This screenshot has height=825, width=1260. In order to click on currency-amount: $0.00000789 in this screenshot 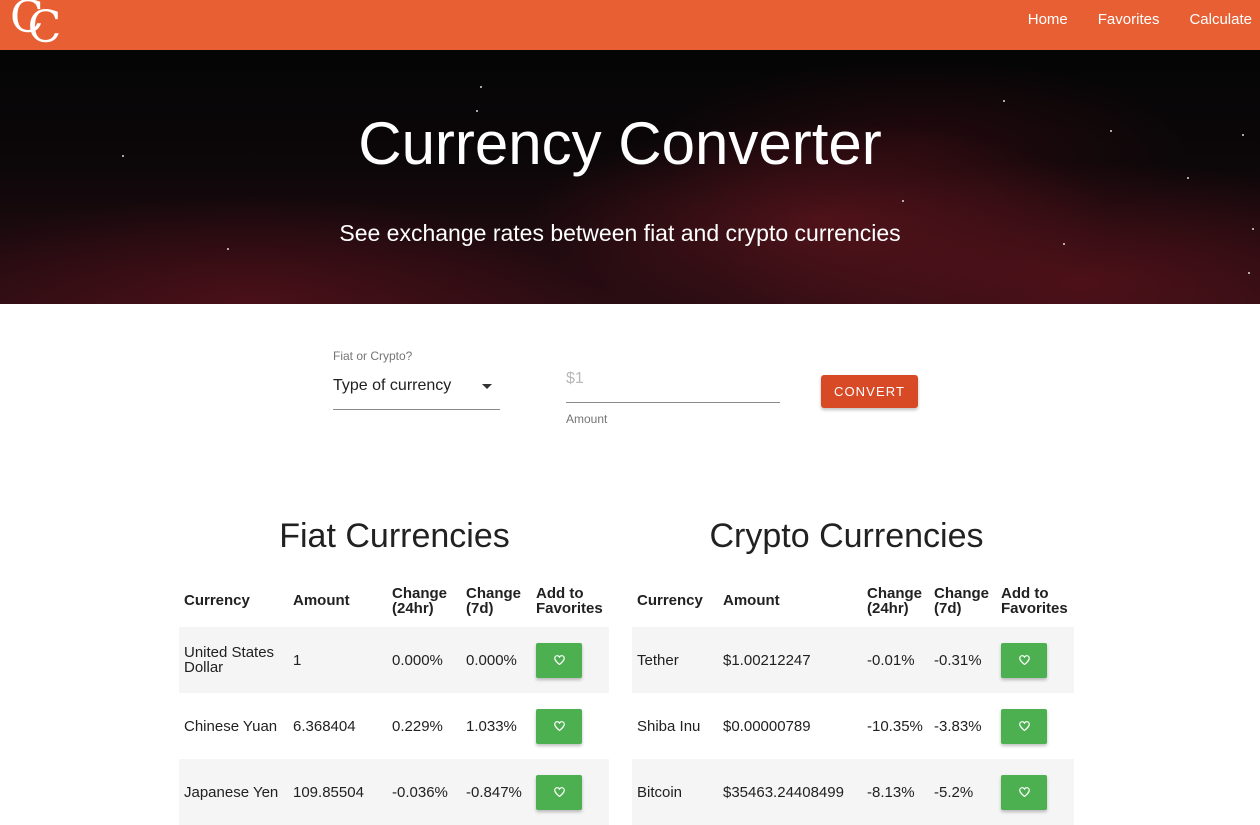, I will do `click(767, 726)`.